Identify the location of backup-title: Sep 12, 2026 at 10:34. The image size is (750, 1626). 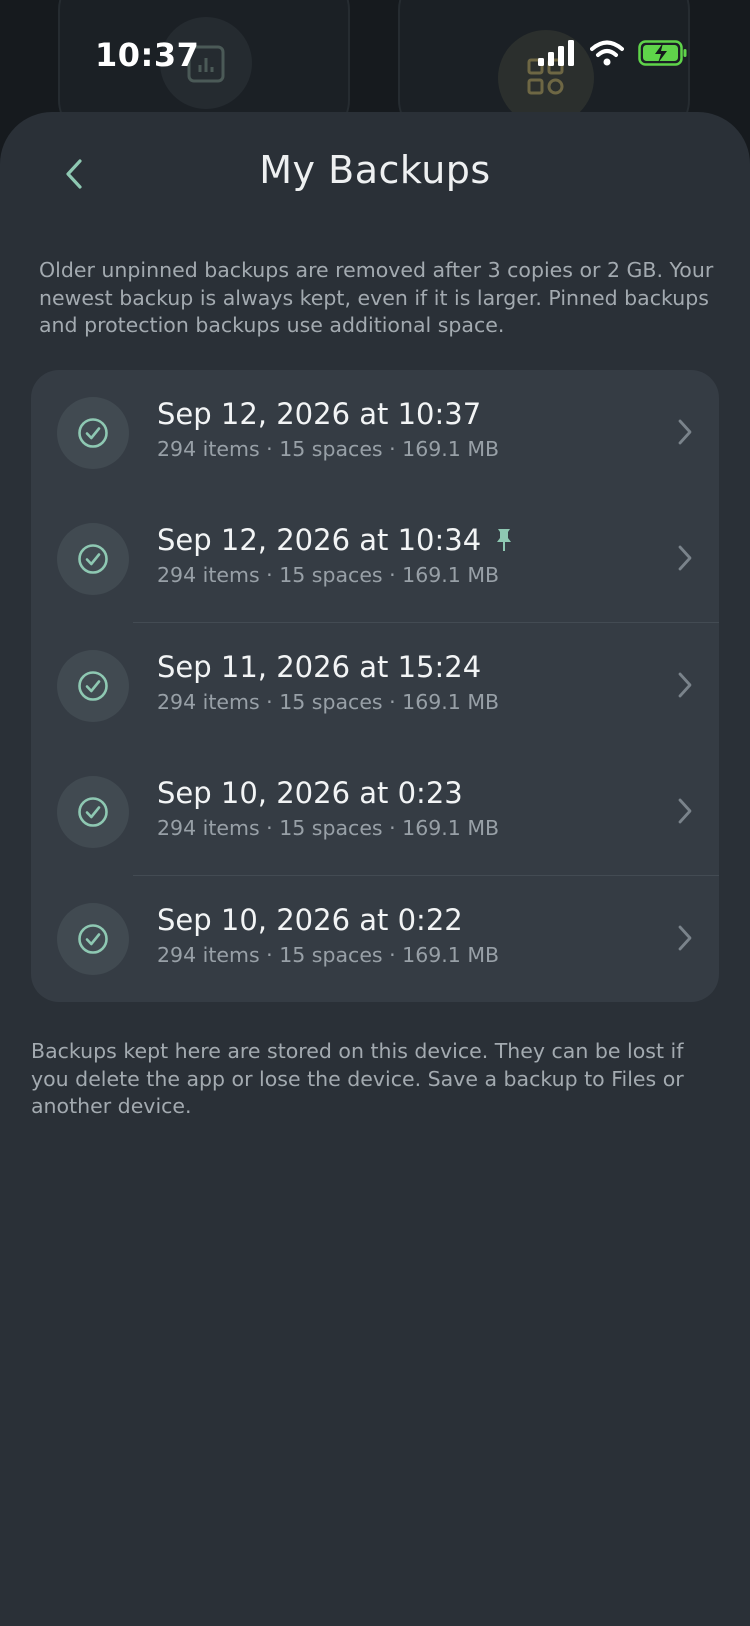
(319, 540).